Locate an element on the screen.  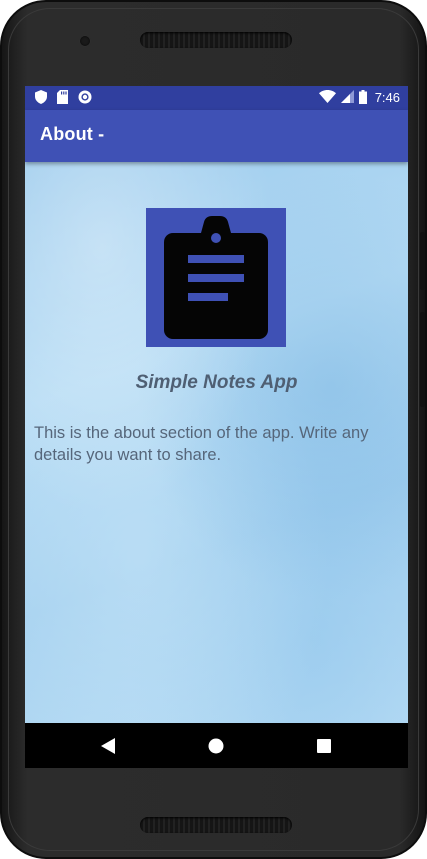
status-notification-icons is located at coordinates (63, 98).